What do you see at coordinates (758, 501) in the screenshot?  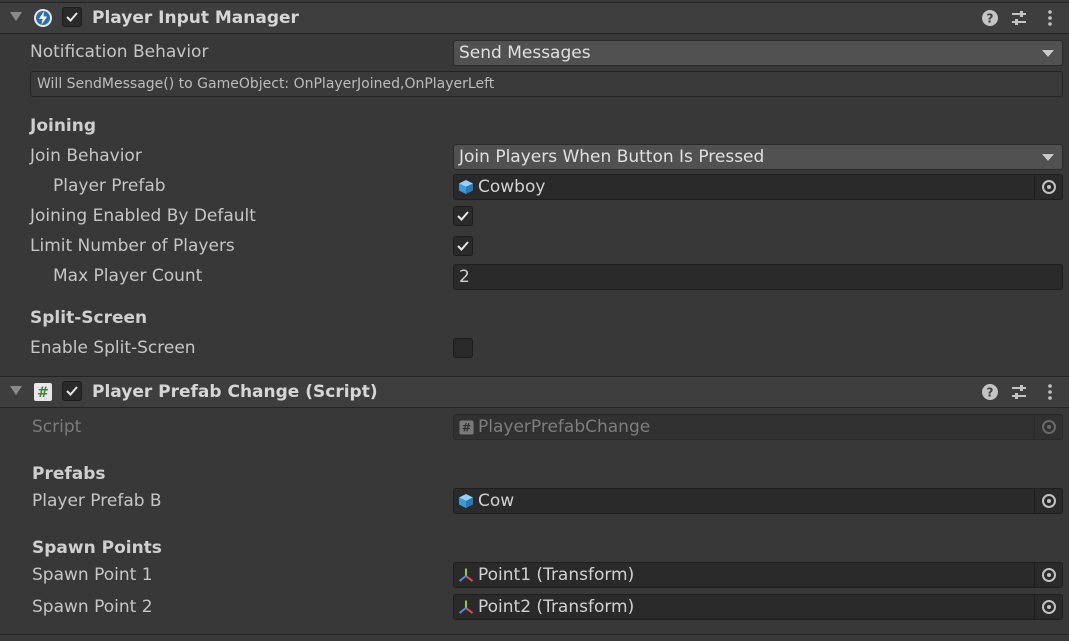 I see `player-prefab-b-field: Cow` at bounding box center [758, 501].